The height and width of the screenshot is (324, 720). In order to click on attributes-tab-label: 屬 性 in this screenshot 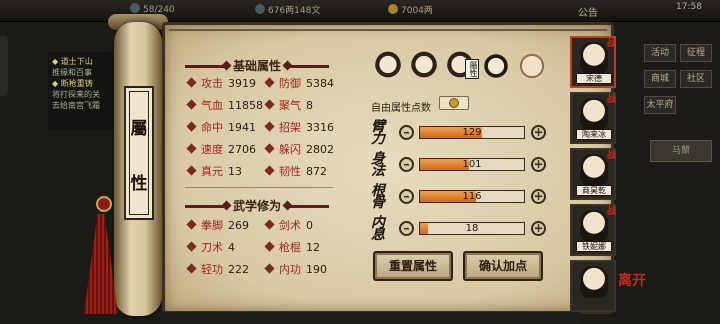, I will do `click(139, 153)`.